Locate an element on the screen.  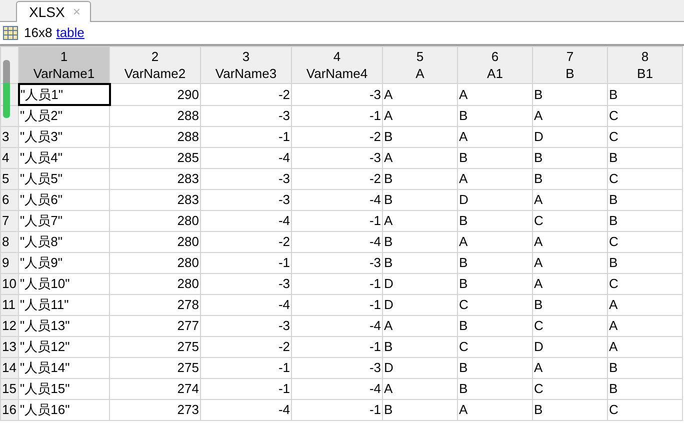
table-cell: "人员2" is located at coordinates (64, 115).